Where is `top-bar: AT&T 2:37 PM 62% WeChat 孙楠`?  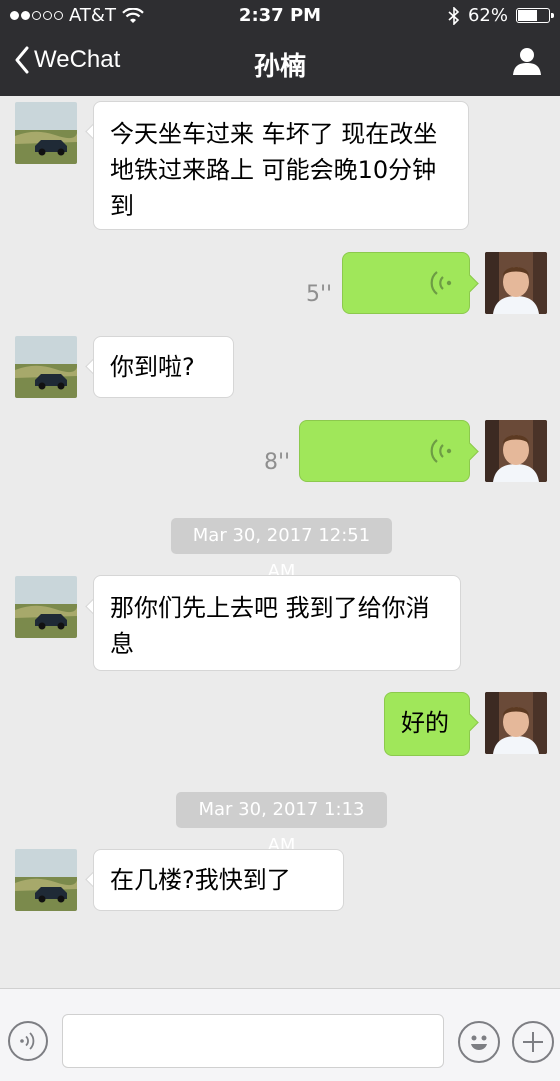
top-bar: AT&T 2:37 PM 62% WeChat 孙楠 is located at coordinates (280, 48).